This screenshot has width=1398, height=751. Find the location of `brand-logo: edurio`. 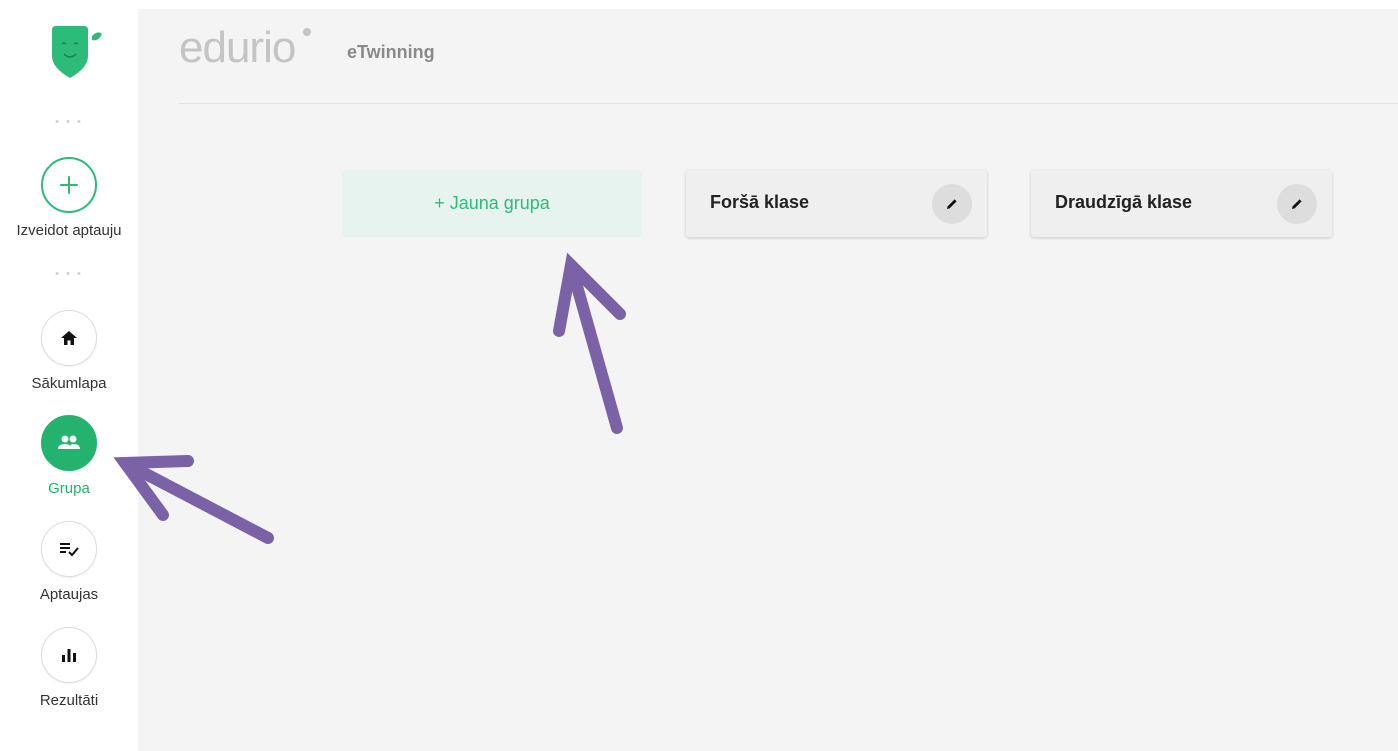

brand-logo: edurio is located at coordinates (237, 48).